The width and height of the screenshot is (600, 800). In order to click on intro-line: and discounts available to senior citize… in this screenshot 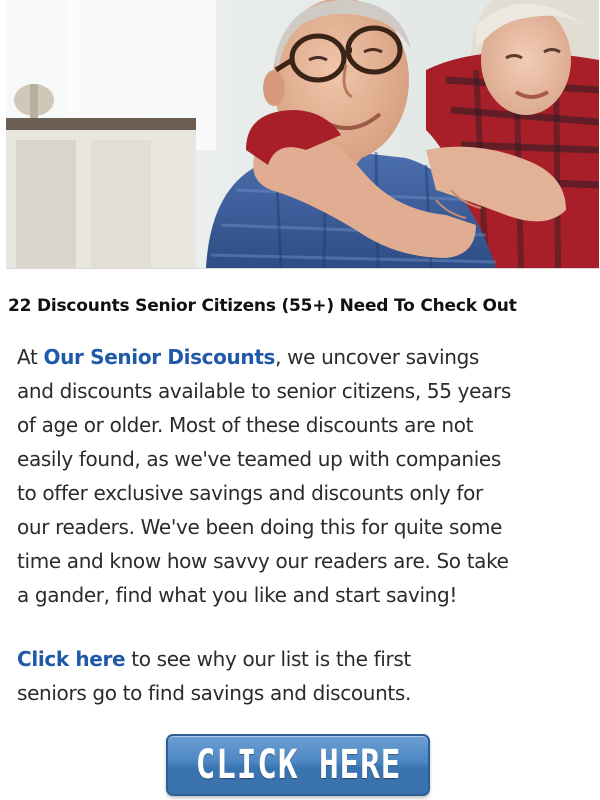, I will do `click(264, 391)`.